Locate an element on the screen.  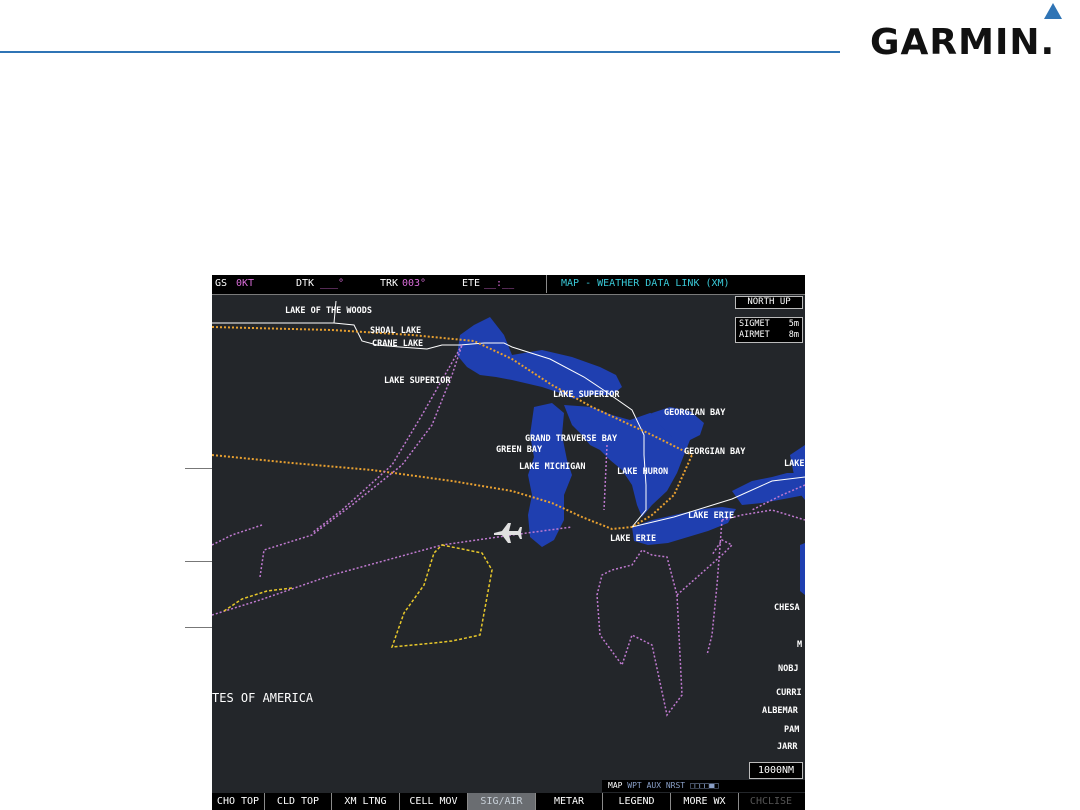
label-lake-erie-west: LAKE ERIE is located at coordinates (633, 539).